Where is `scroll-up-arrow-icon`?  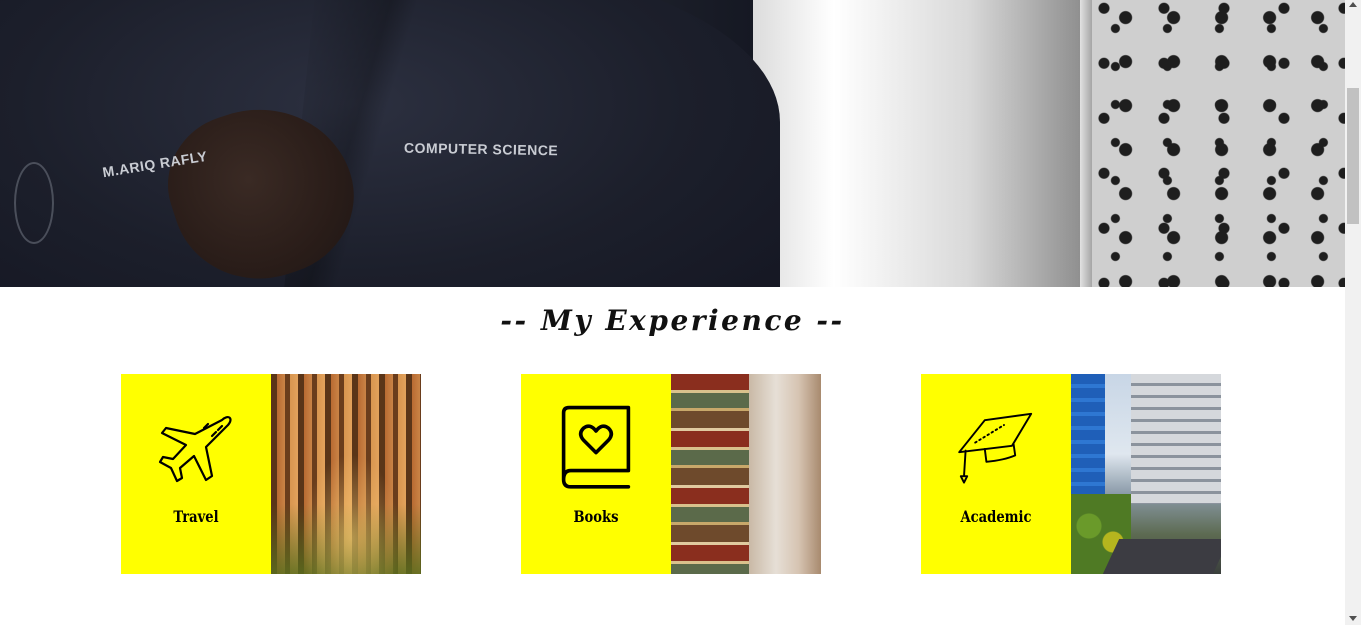 scroll-up-arrow-icon is located at coordinates (1353, 4).